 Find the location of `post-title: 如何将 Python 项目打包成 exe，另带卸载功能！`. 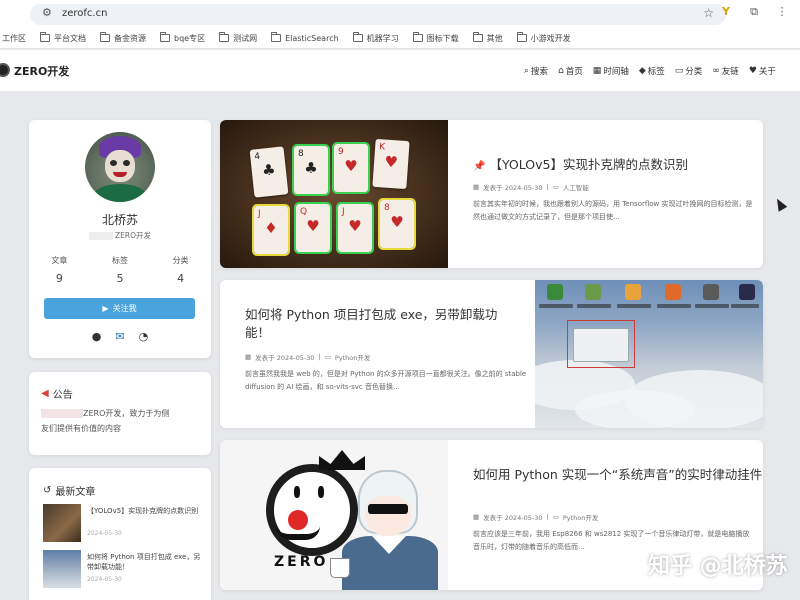

post-title: 如何将 Python 项目打包成 exe，另带卸载功能！ is located at coordinates (382, 324).